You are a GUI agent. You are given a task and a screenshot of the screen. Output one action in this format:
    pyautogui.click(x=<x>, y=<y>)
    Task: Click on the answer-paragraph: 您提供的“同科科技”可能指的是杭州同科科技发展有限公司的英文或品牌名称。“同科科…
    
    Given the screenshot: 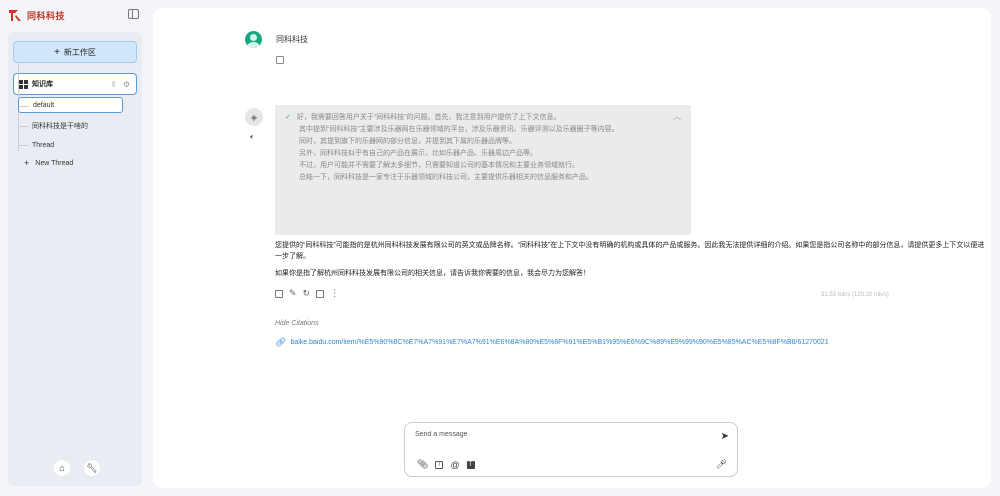 What is the action you would take?
    pyautogui.click(x=630, y=251)
    